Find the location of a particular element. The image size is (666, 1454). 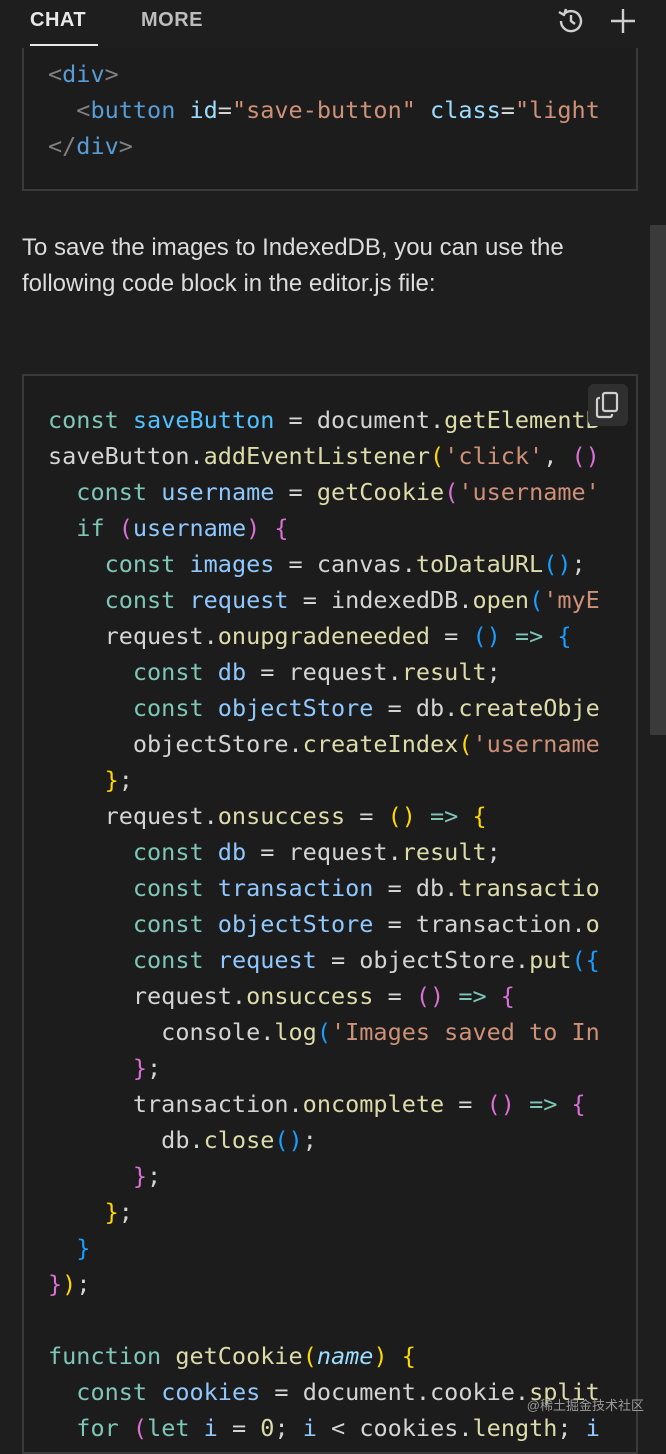

scrollbar-thumb is located at coordinates (658, 480).